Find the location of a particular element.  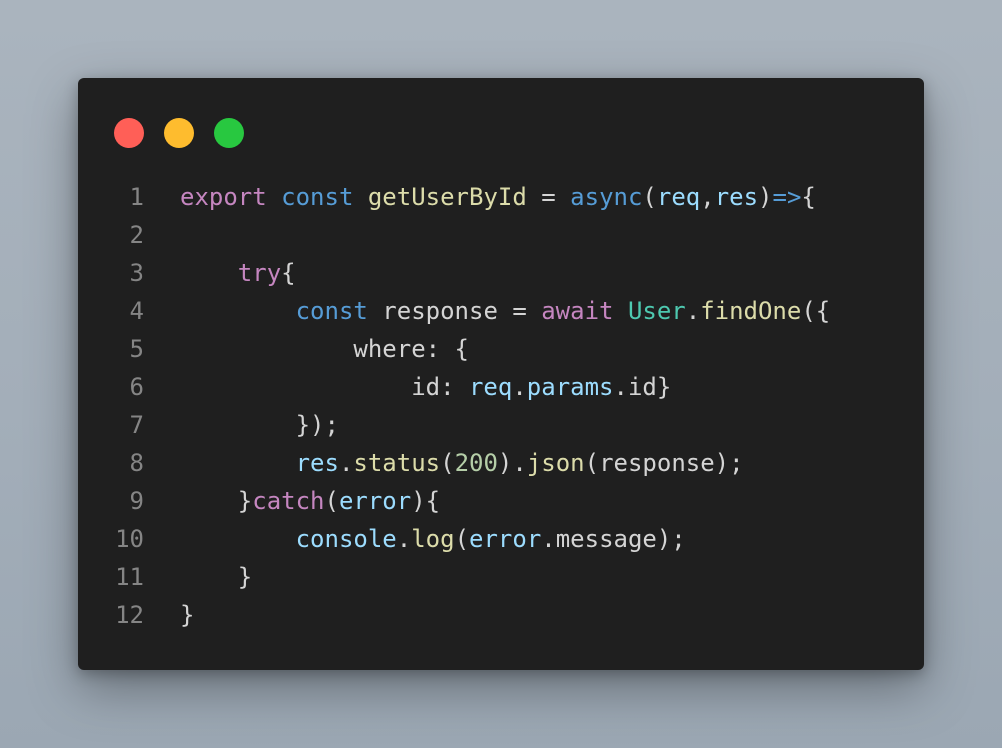

line-number: 3 is located at coordinates (136, 273).